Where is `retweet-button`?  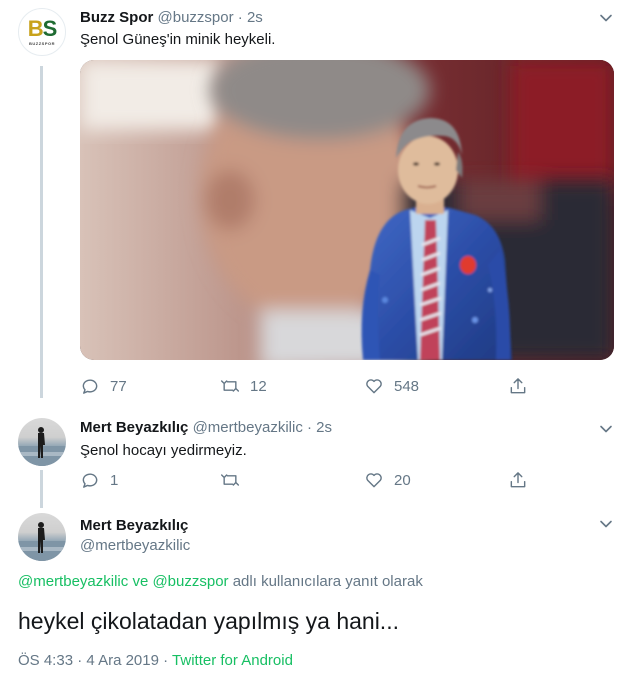 retweet-button is located at coordinates (235, 480).